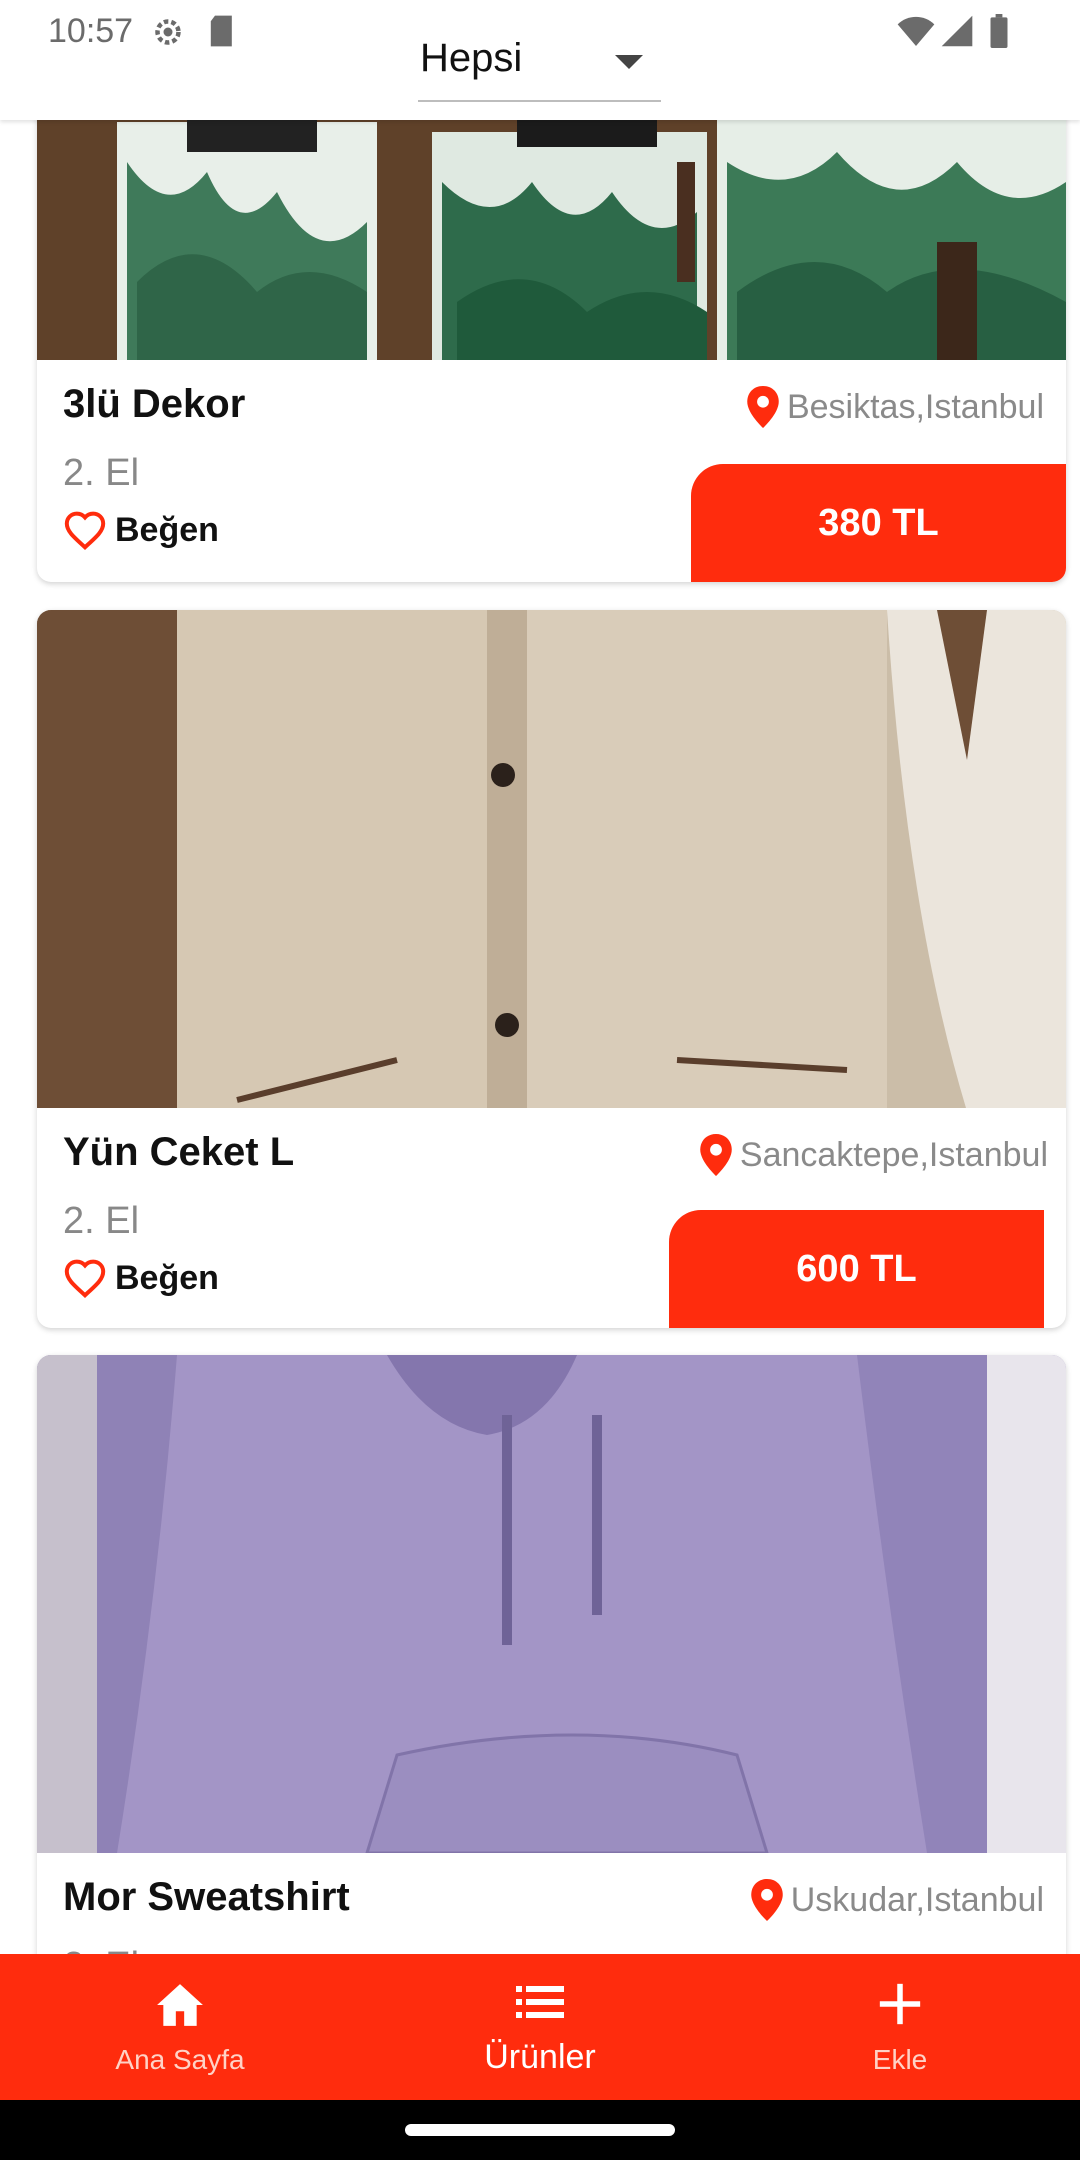 The image size is (1080, 2160). I want to click on product-image, so click(551, 265).